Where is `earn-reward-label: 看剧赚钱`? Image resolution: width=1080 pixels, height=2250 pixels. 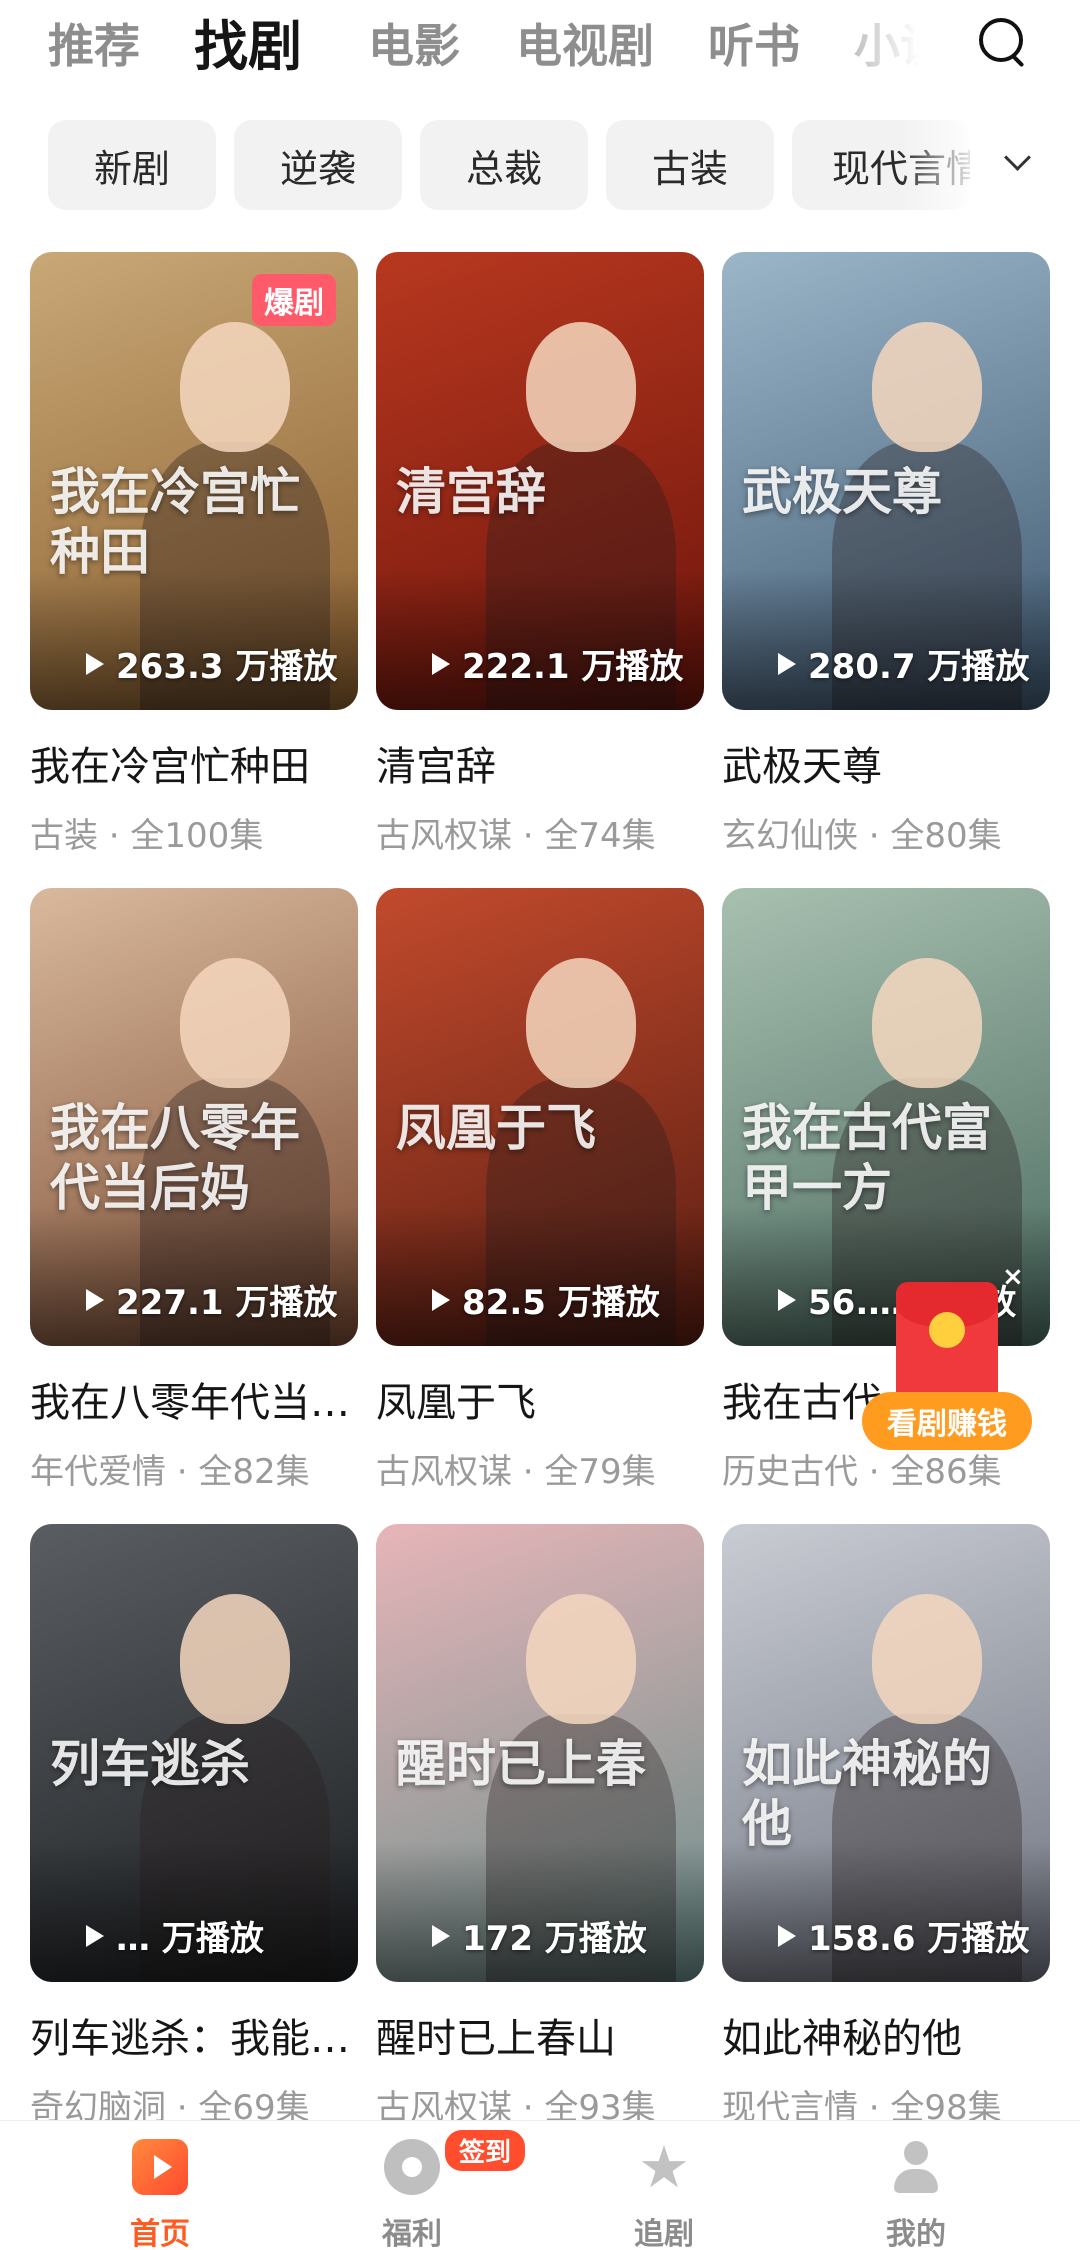
earn-reward-label: 看剧赚钱 is located at coordinates (947, 1421).